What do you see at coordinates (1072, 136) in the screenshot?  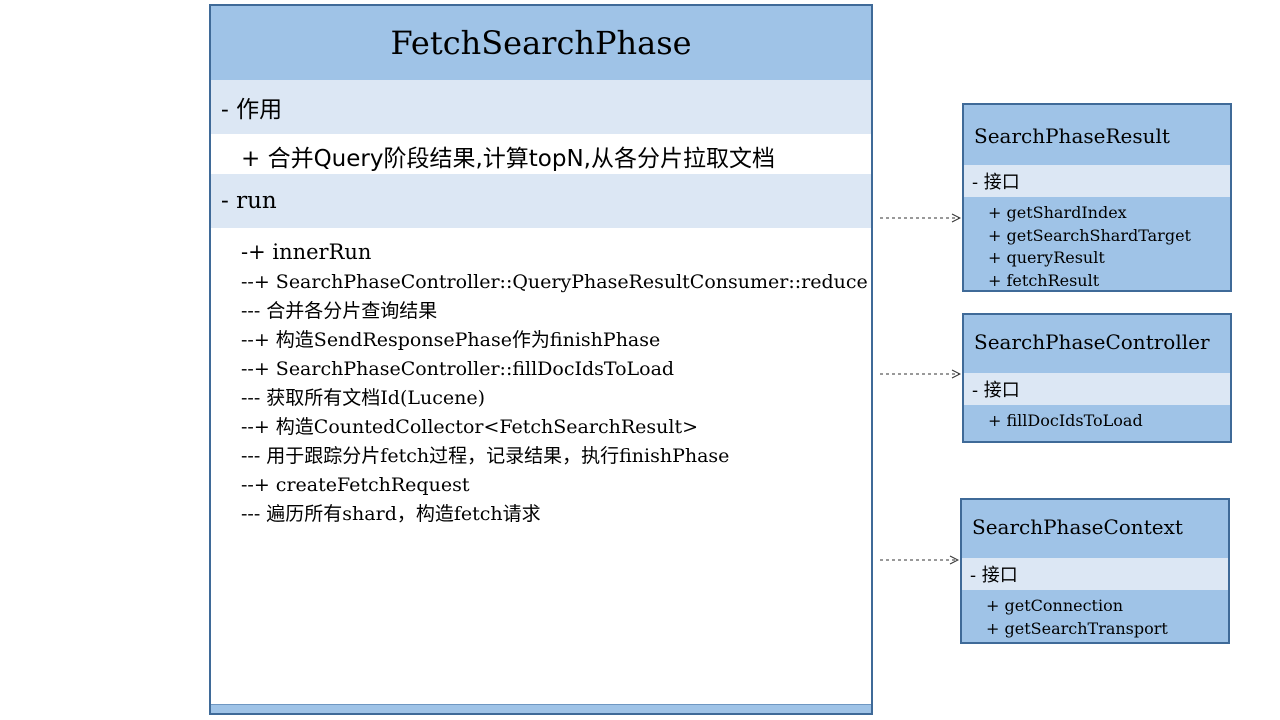 I see `interface-title: SearchPhaseResult` at bounding box center [1072, 136].